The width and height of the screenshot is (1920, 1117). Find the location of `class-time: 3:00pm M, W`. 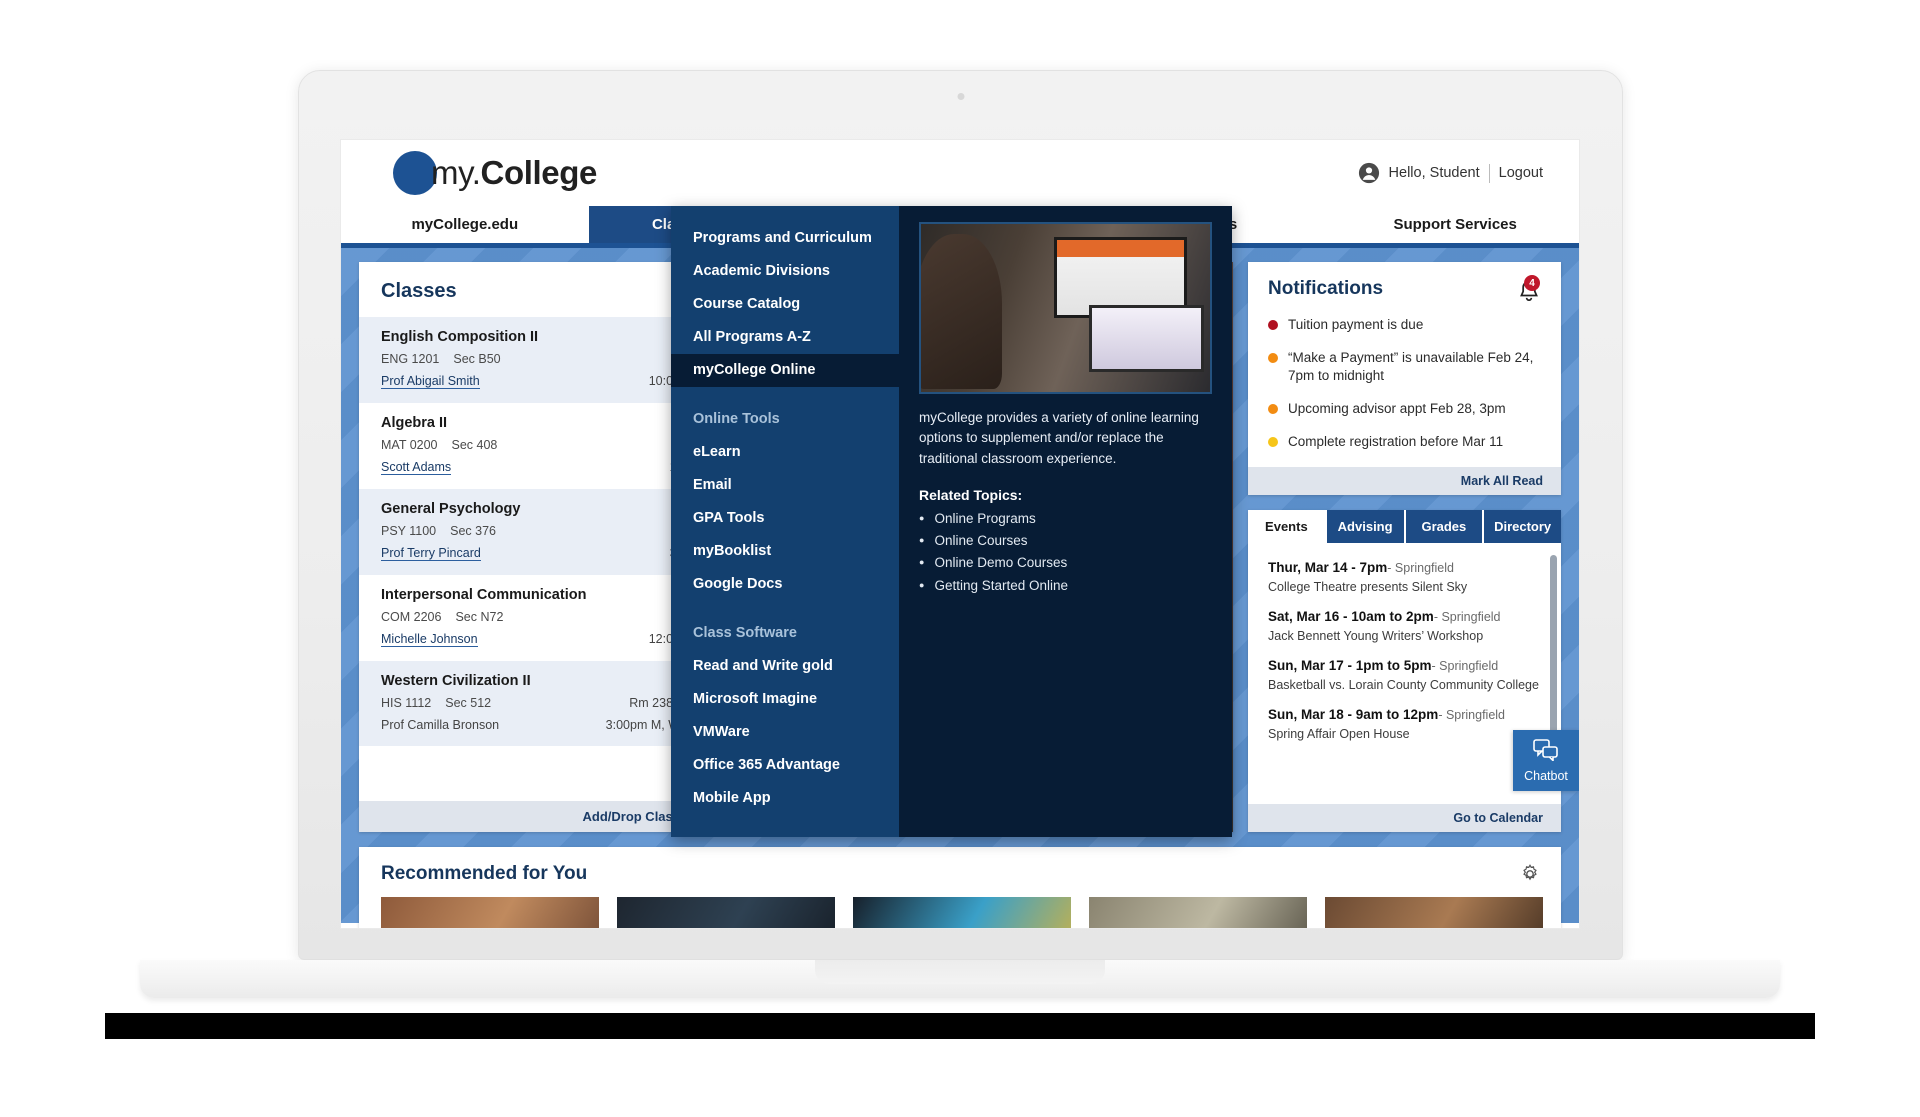

class-time: 3:00pm M, W is located at coordinates (642, 725).